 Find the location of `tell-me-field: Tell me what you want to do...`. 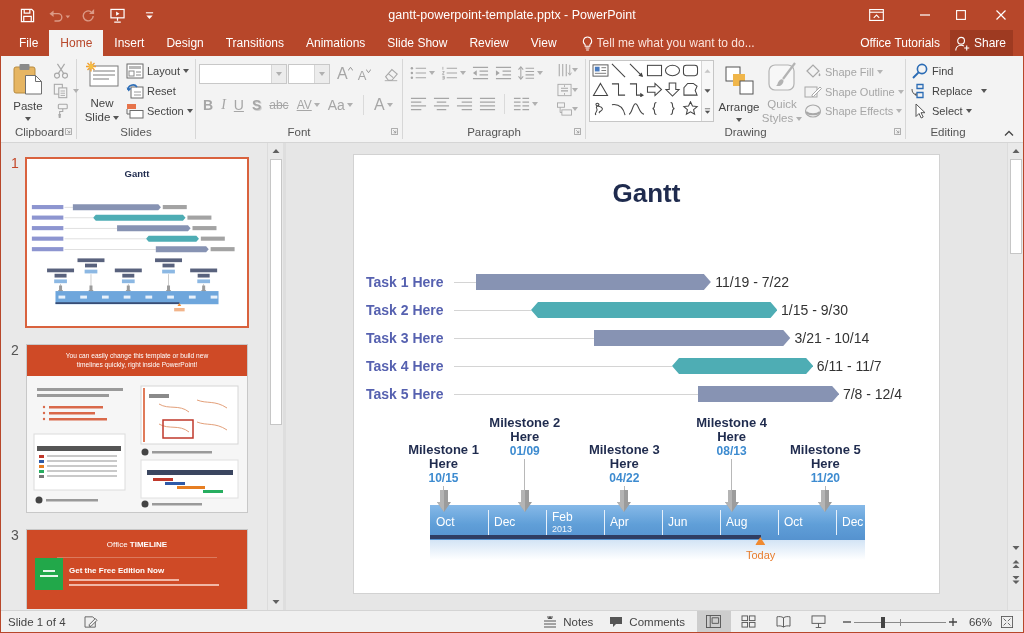

tell-me-field: Tell me what you want to do... is located at coordinates (686, 43).